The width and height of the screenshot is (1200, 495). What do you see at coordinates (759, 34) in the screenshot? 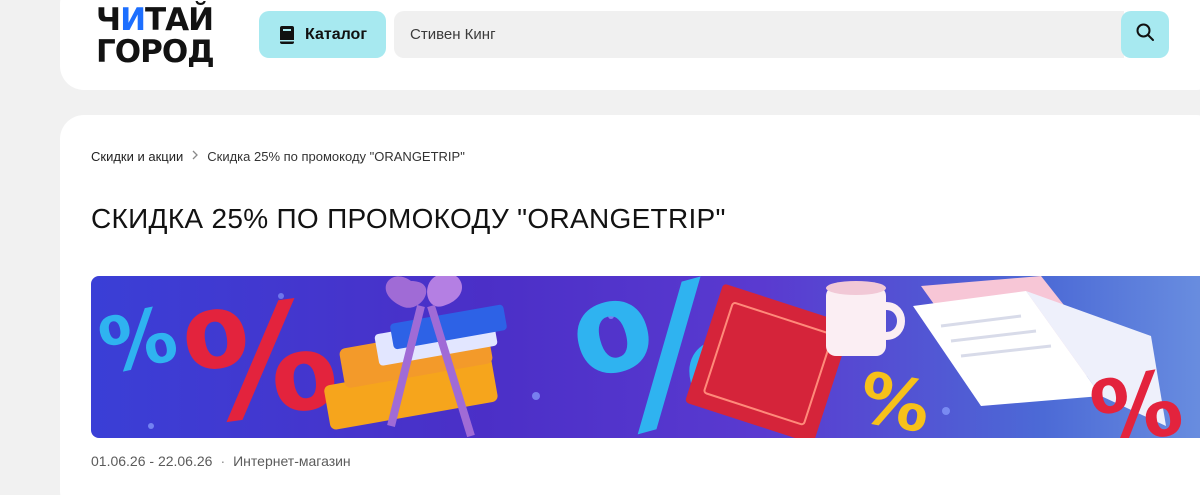
I see `search-input: Стивен Кинг` at bounding box center [759, 34].